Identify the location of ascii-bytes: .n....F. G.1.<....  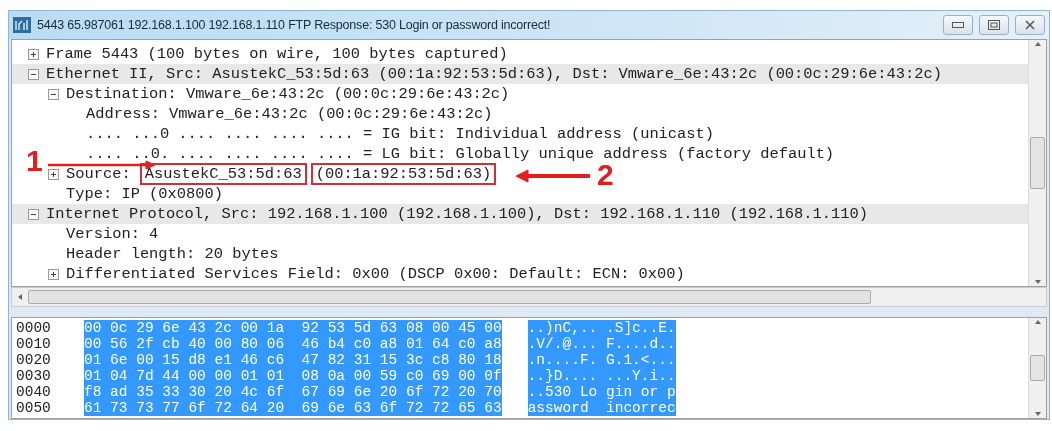
(601, 360).